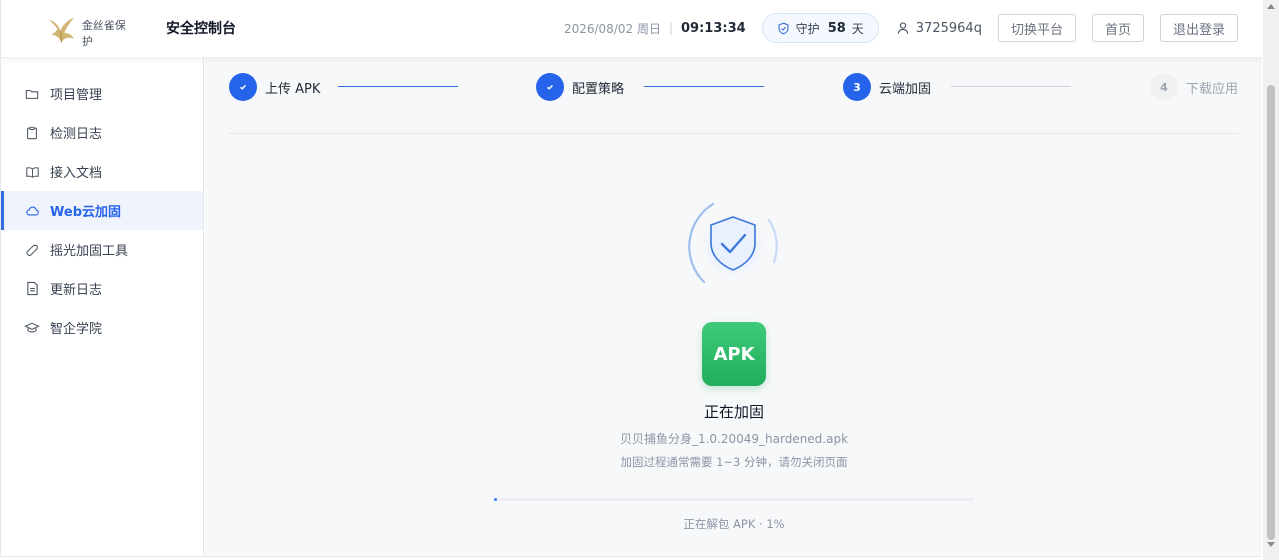  I want to click on step-number: 4, so click(1164, 87).